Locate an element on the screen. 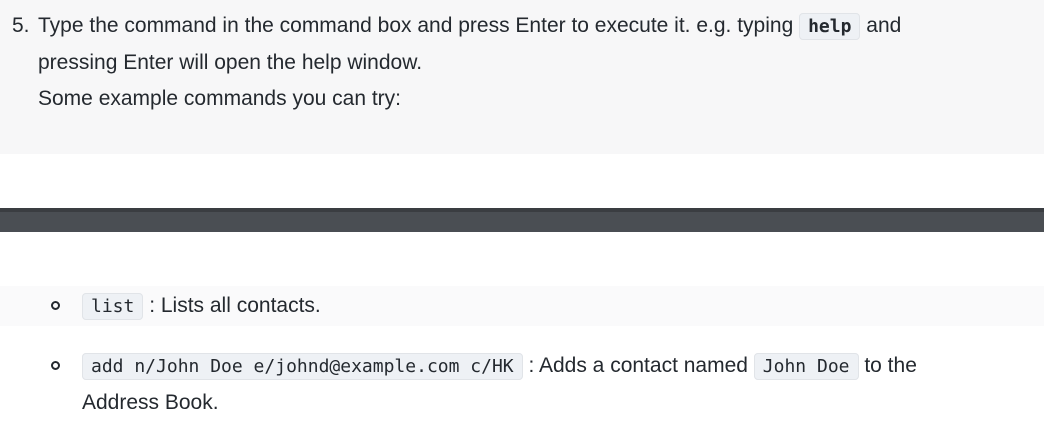 The width and height of the screenshot is (1044, 424). add-description-after: to the is located at coordinates (887, 365).